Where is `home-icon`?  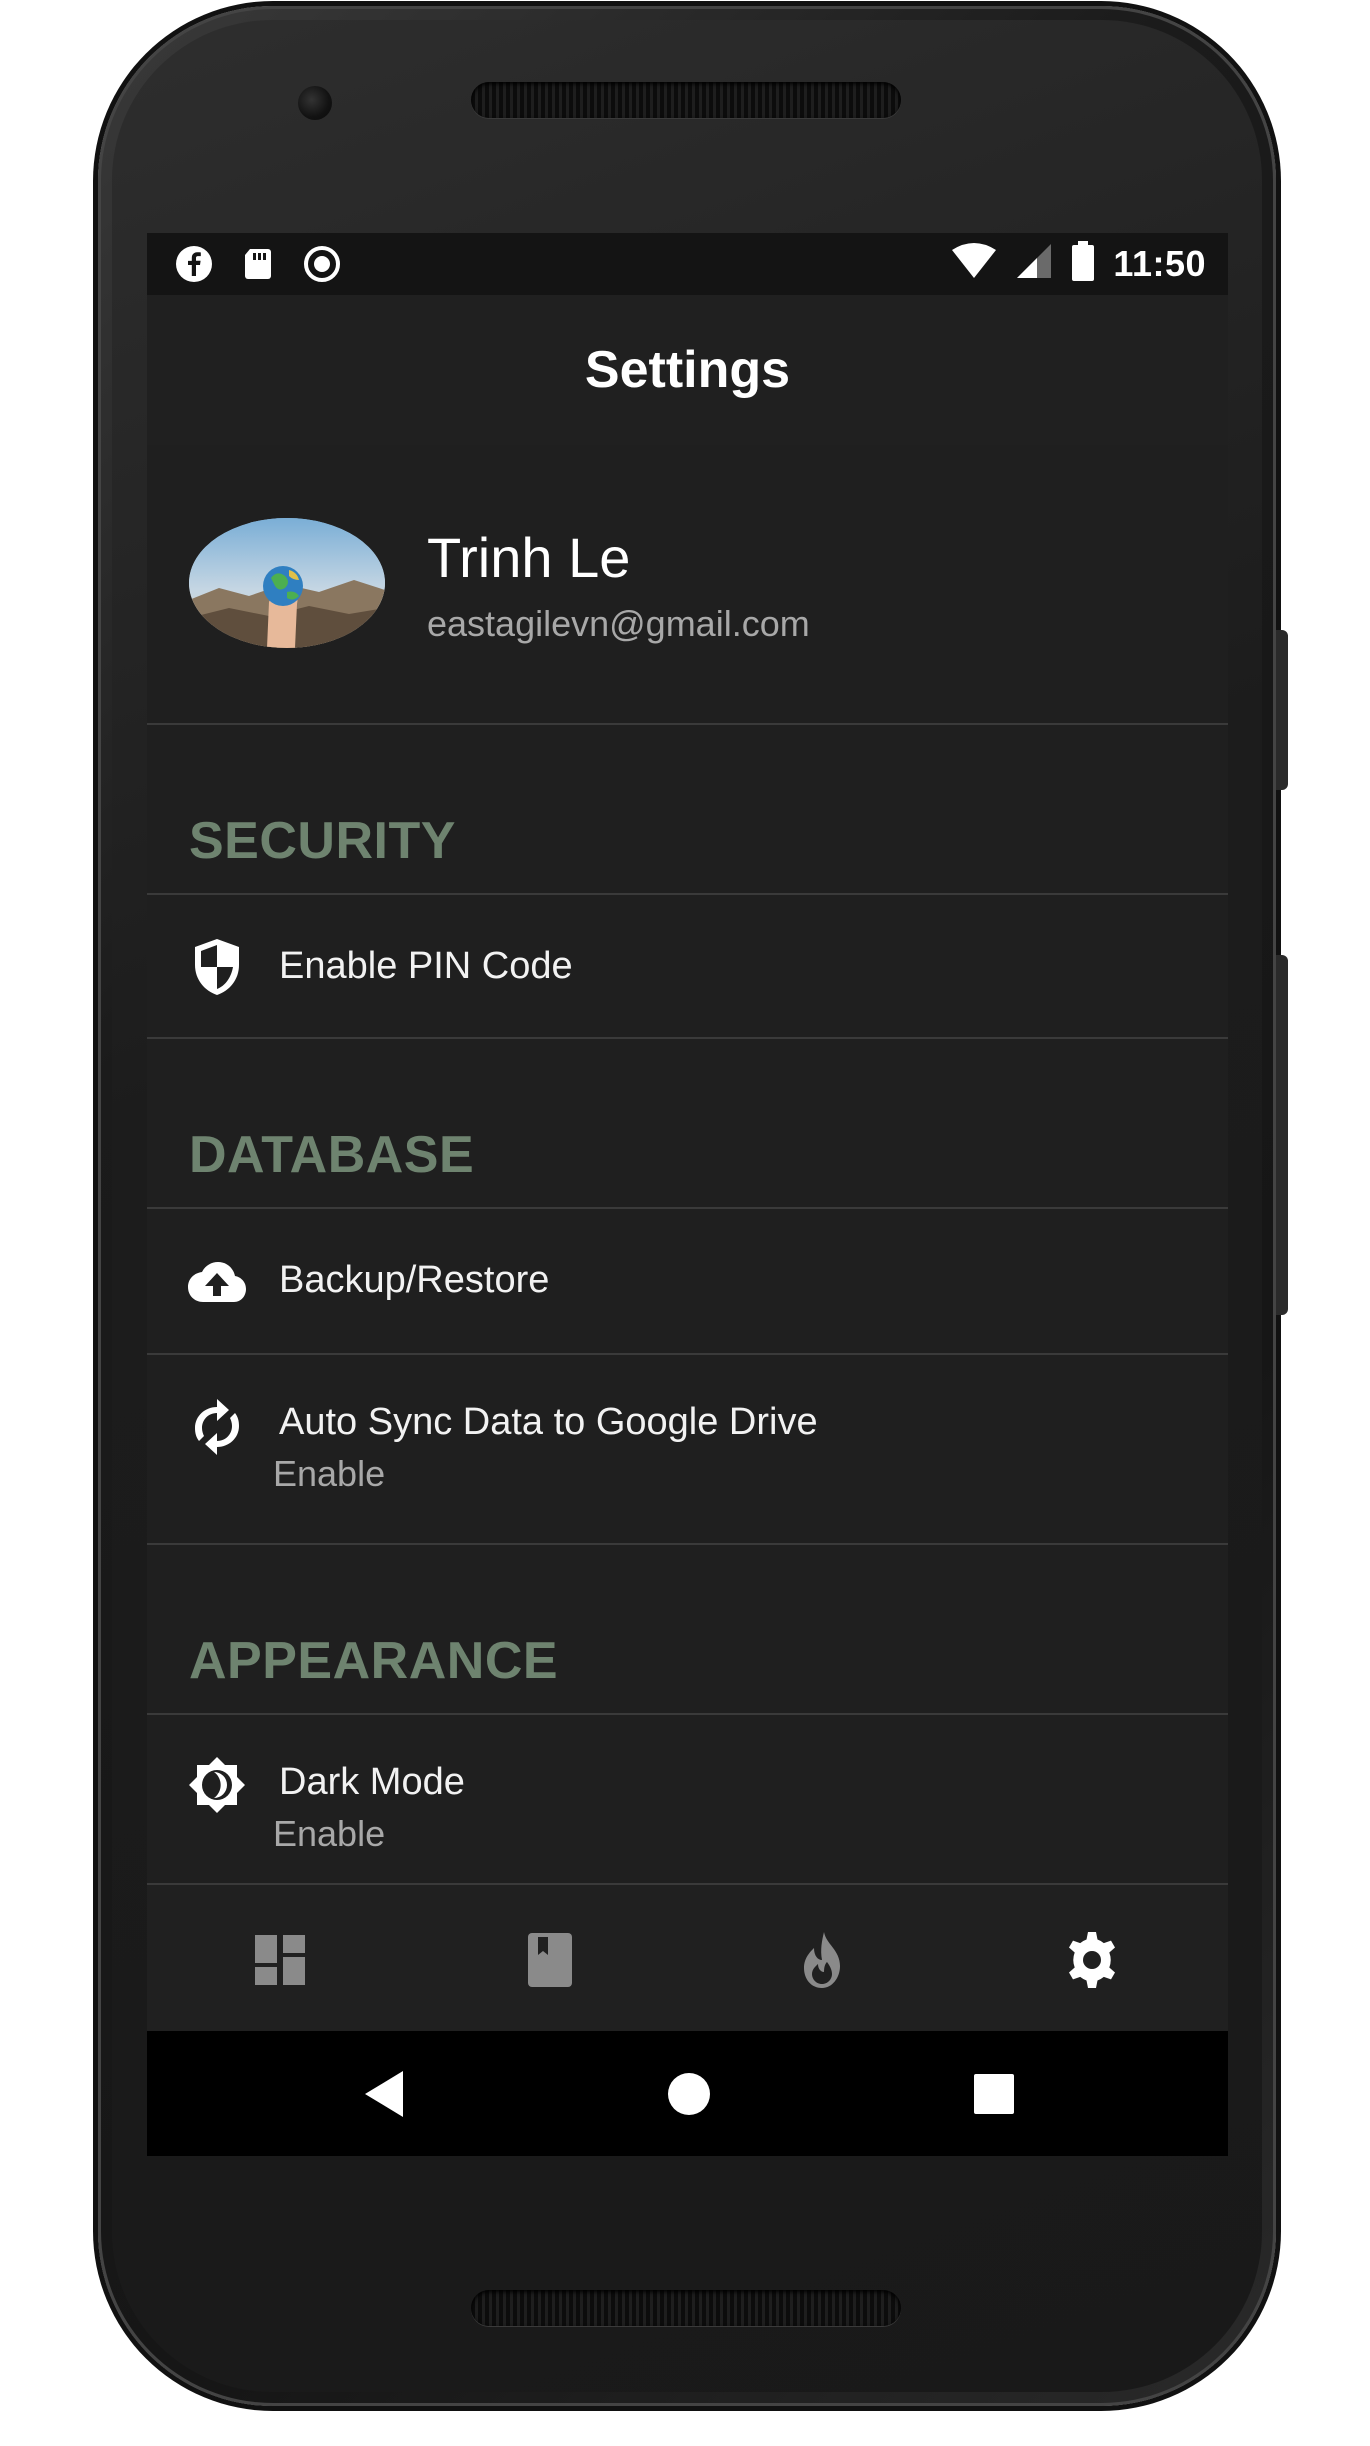 home-icon is located at coordinates (689, 2094).